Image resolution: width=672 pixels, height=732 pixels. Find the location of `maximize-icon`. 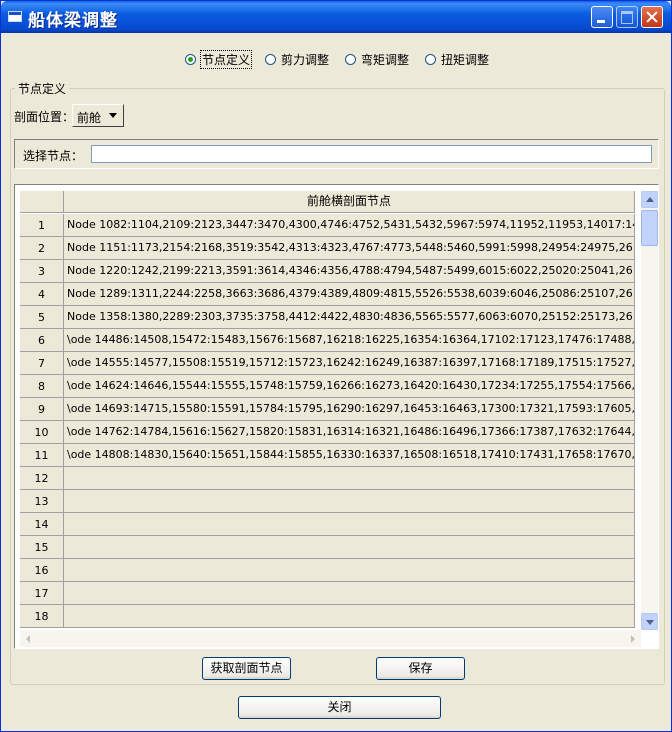

maximize-icon is located at coordinates (627, 17).